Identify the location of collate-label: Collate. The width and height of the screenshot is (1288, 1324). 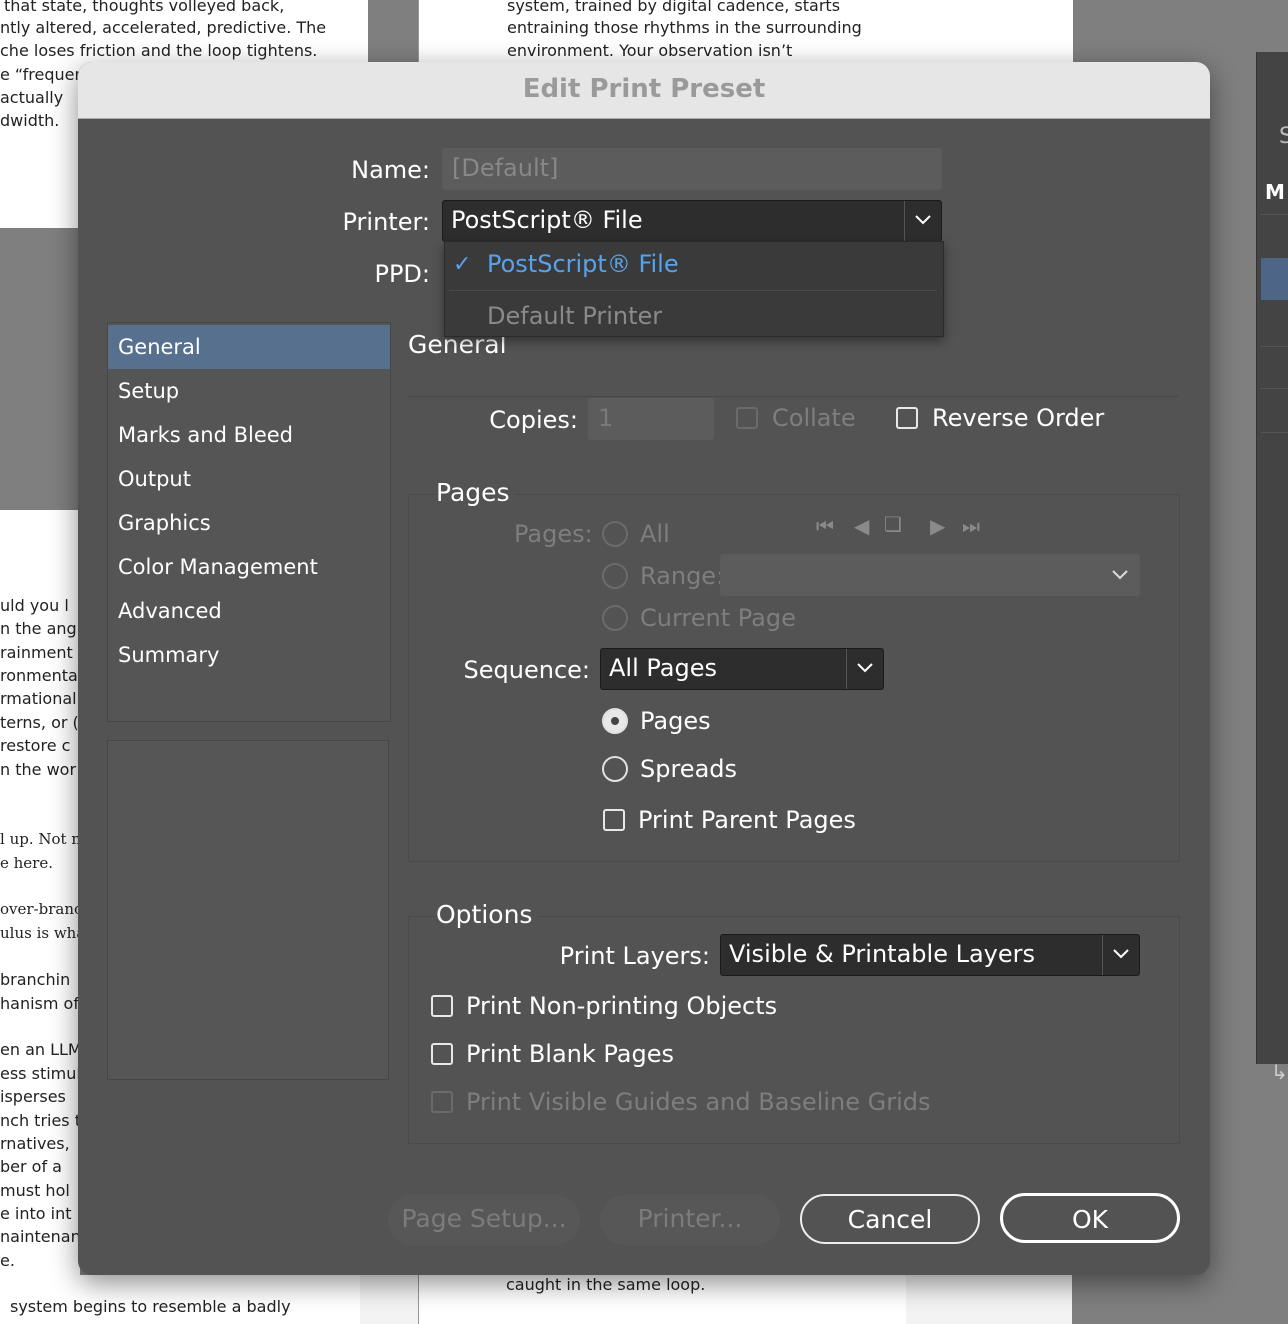
(814, 418).